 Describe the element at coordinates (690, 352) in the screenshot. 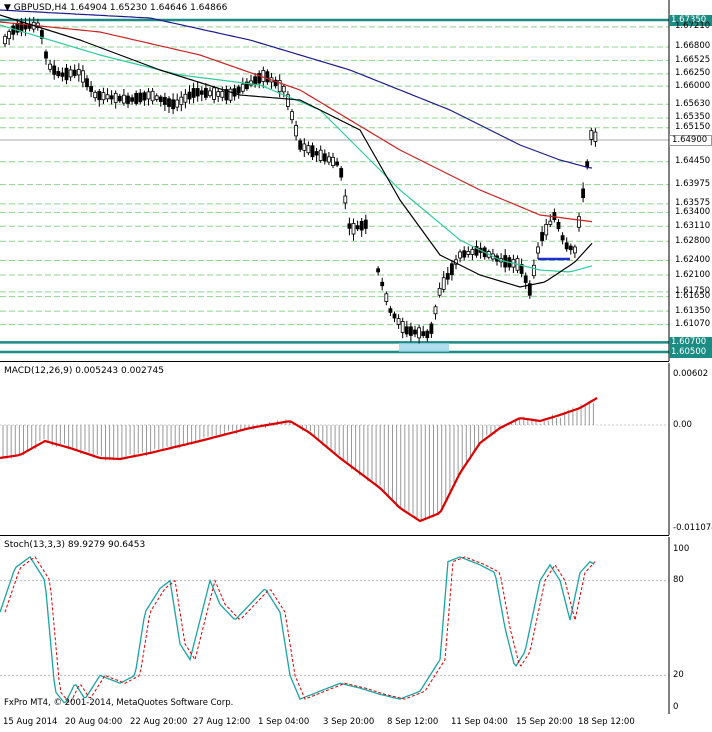

I see `price-tick-label: 1.60500` at that location.